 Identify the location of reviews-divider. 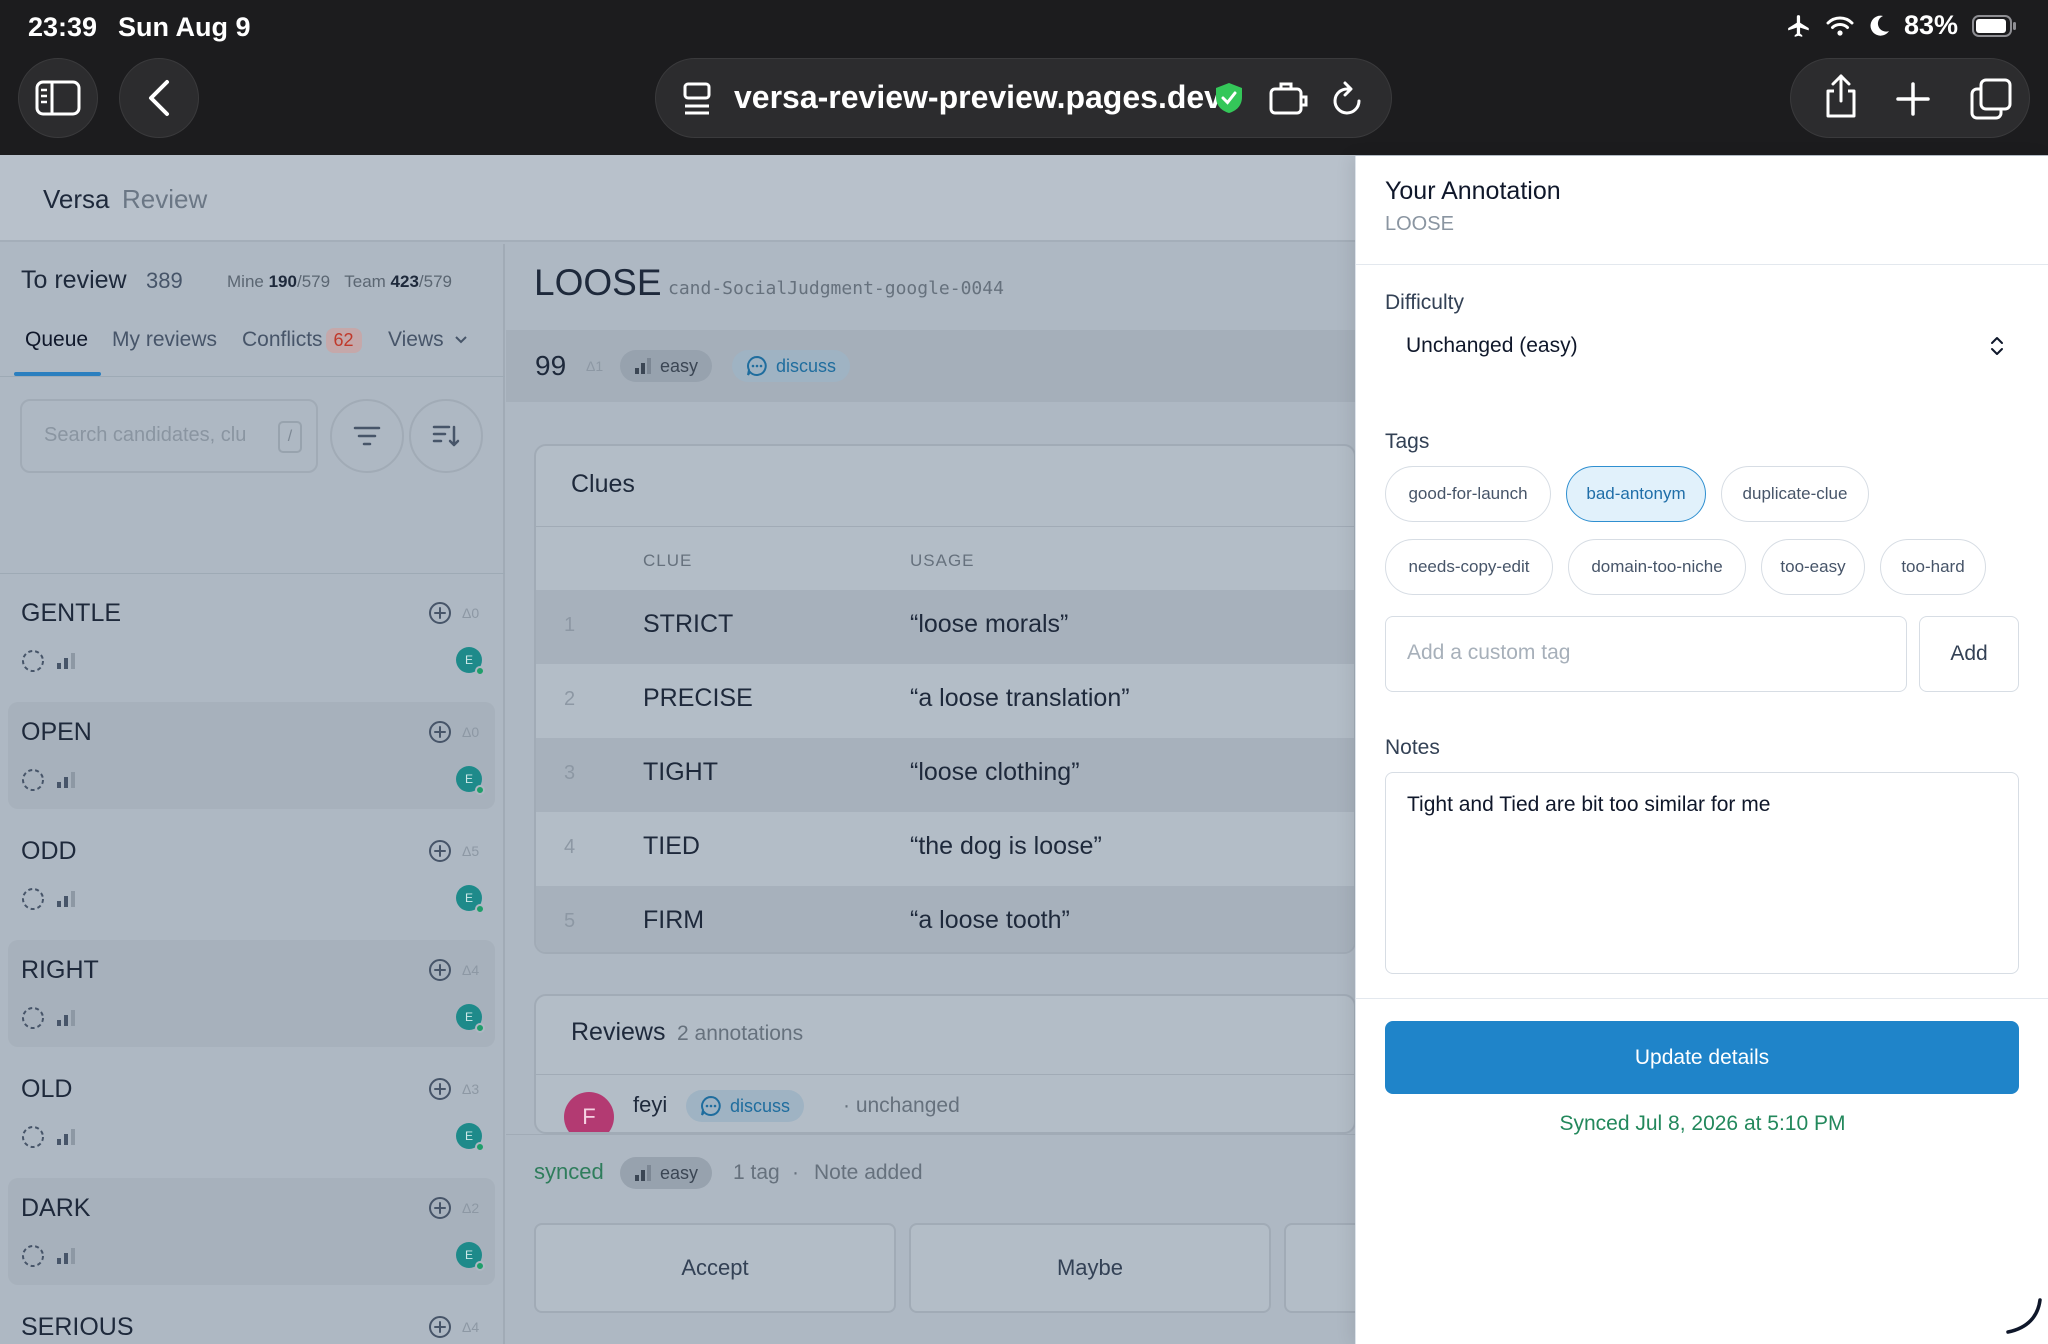
(945, 1074).